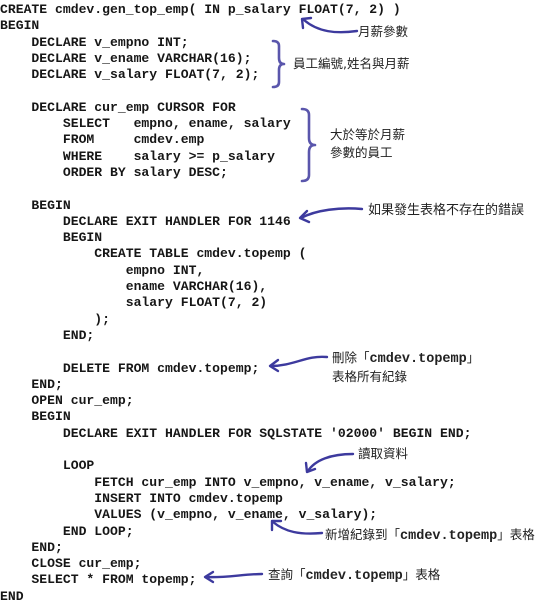  Describe the element at coordinates (383, 453) in the screenshot. I see `note-fetch: 讀取資料` at that location.